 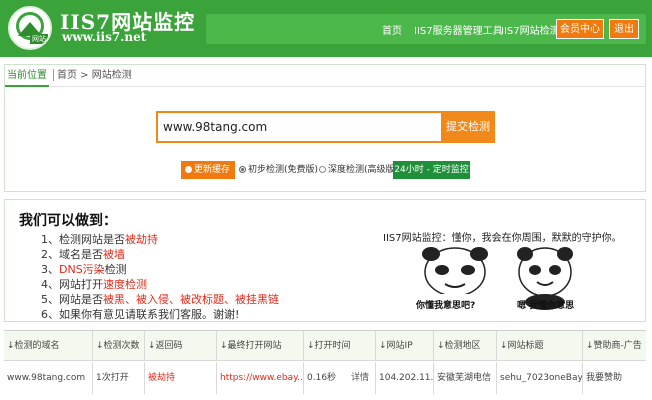 I want to click on refresh-cache-option: 更新缓存, so click(x=208, y=170).